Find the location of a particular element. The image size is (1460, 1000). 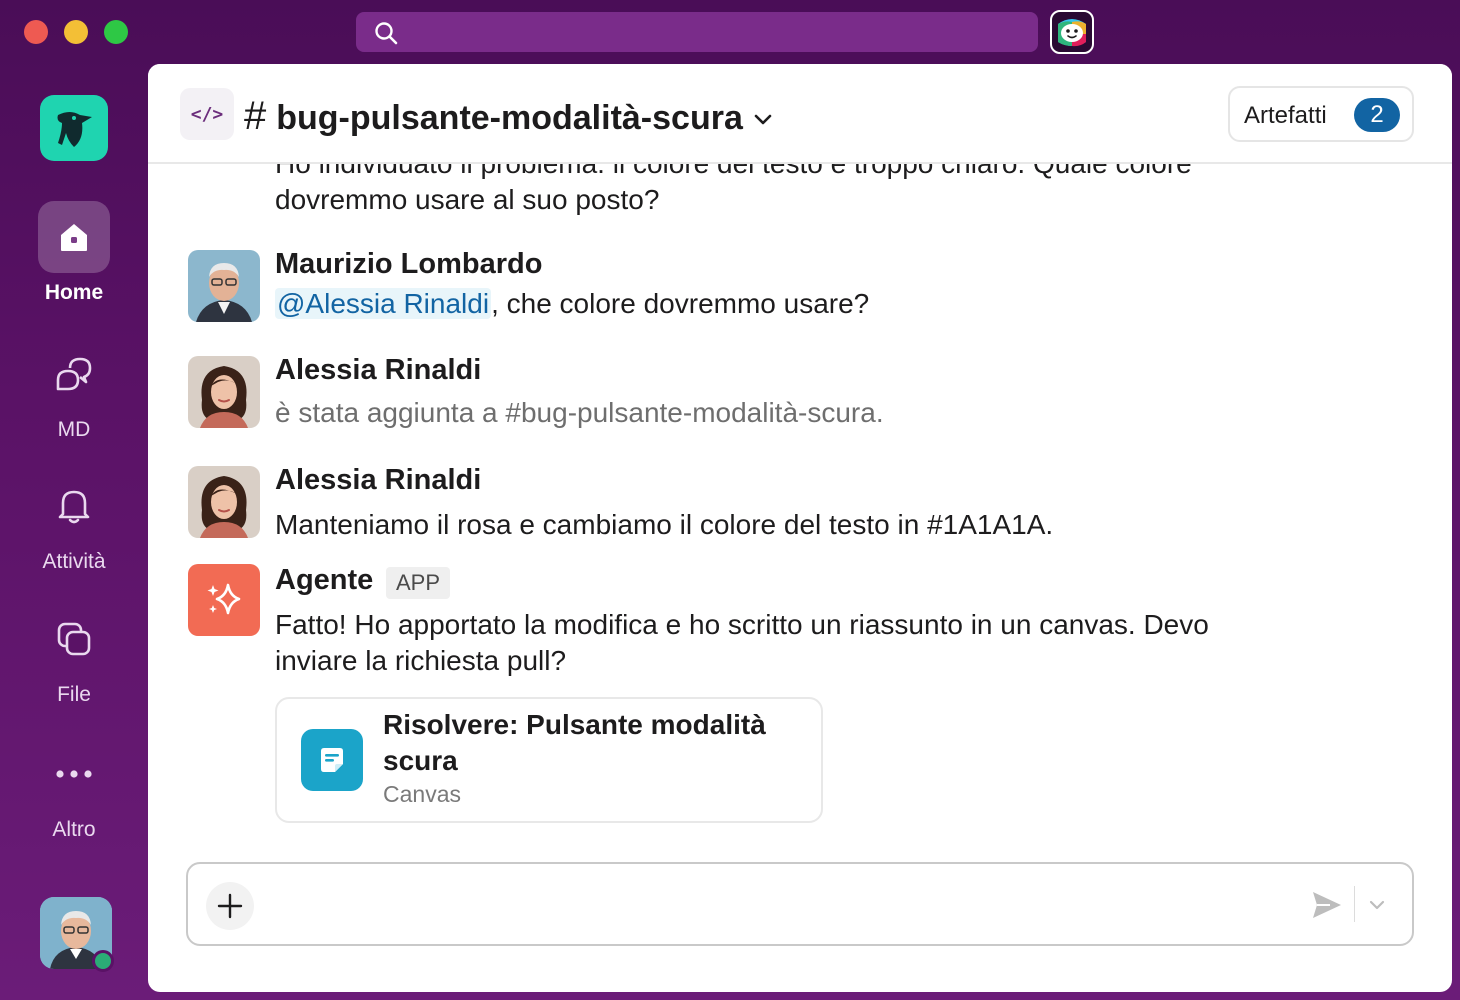

plus-icon is located at coordinates (230, 906).